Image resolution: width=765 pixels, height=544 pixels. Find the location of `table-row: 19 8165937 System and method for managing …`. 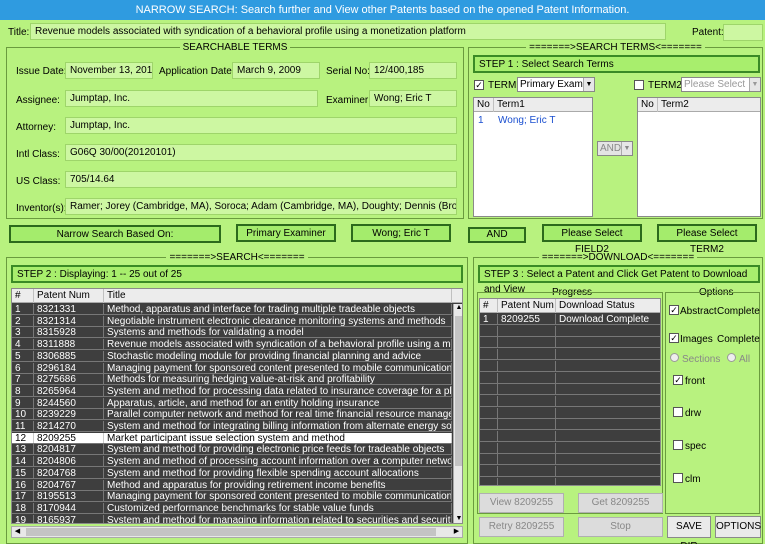

table-row: 19 8165937 System and method for managing … is located at coordinates (232, 518).